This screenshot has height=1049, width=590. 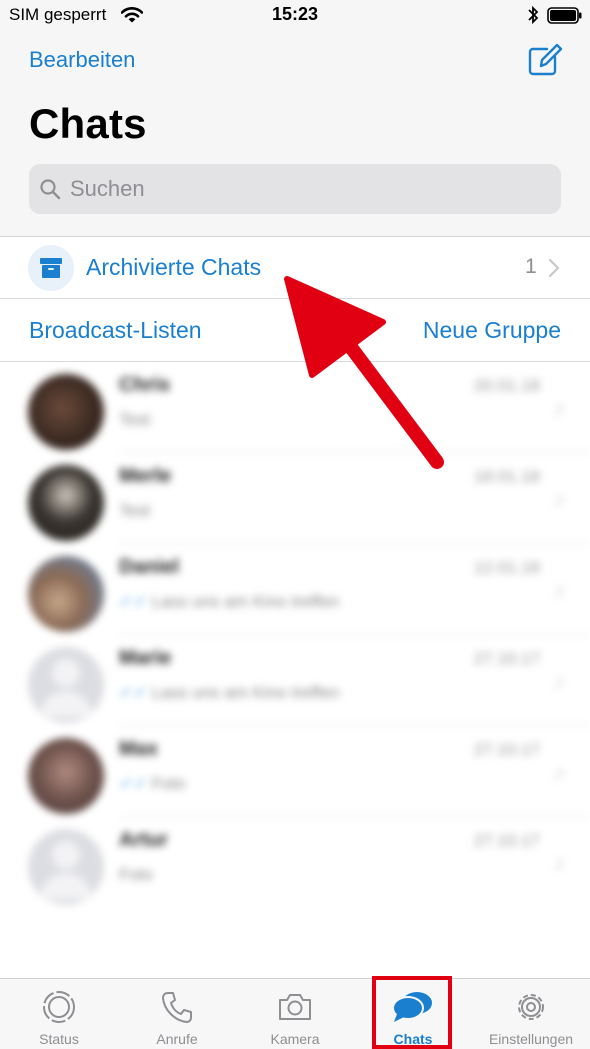 I want to click on tab-bar: Status Anrufe Kamera Chats Einstellungen, so click(x=295, y=1013).